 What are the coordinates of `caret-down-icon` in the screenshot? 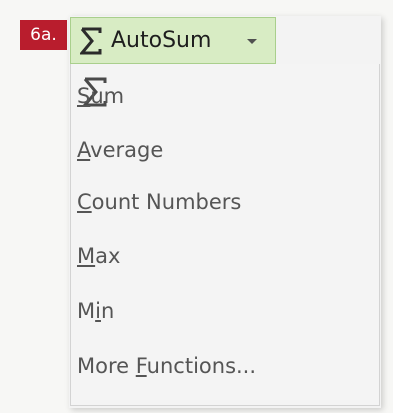 It's located at (252, 41).